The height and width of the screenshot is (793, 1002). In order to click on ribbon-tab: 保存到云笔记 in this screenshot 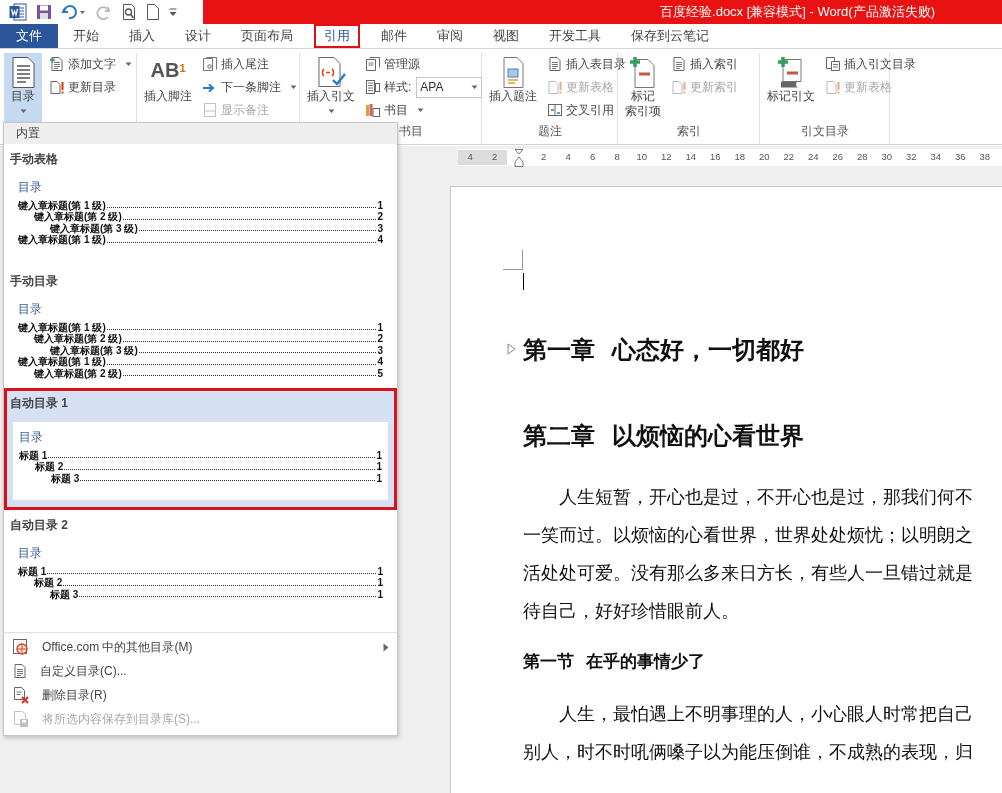, I will do `click(670, 36)`.